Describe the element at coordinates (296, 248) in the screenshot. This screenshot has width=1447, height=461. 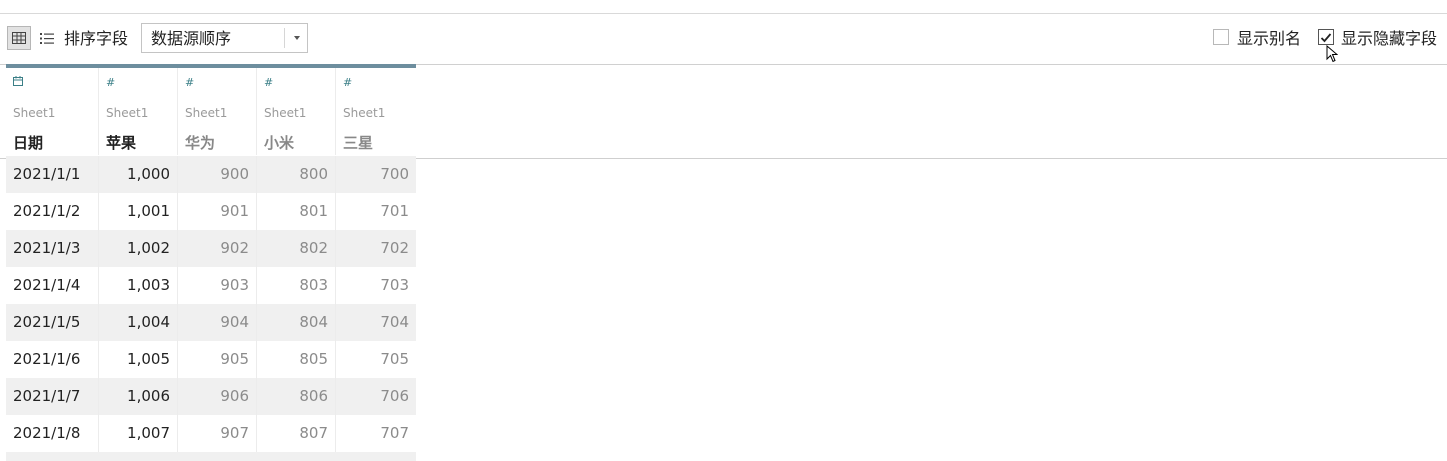
I see `table-cell: 802` at that location.